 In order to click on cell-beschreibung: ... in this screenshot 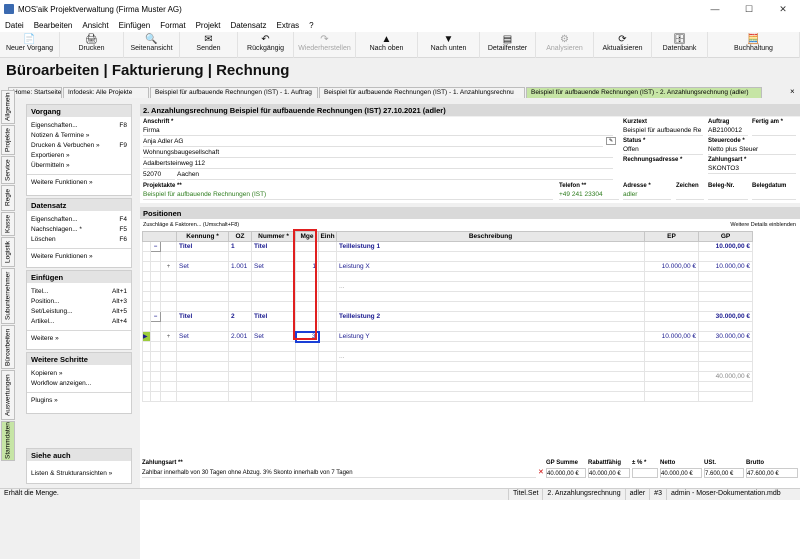, I will do `click(491, 356)`.